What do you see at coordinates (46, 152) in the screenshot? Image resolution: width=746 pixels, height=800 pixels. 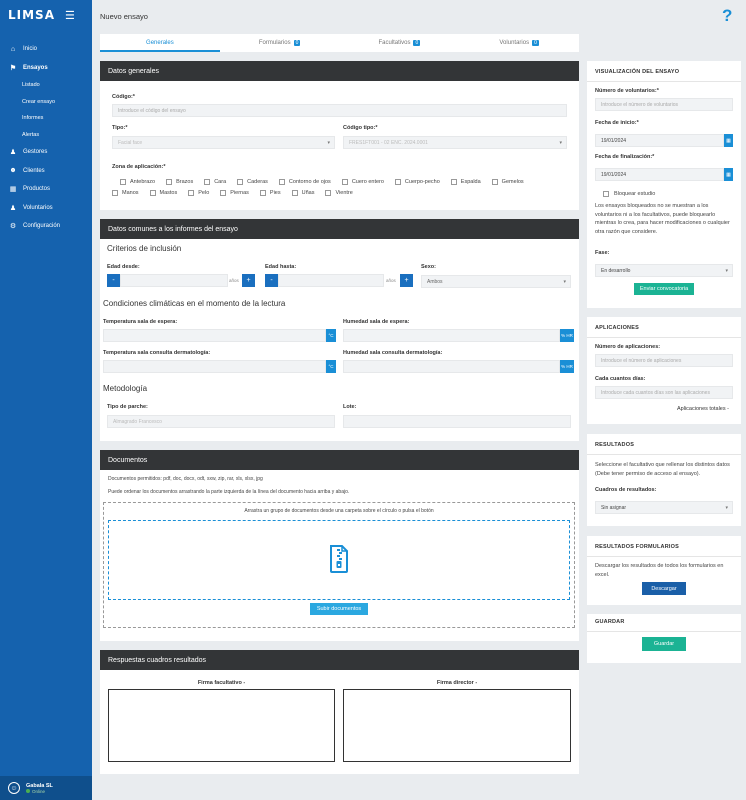 I see `sidebar-item-gestores: ♟ Gestores` at bounding box center [46, 152].